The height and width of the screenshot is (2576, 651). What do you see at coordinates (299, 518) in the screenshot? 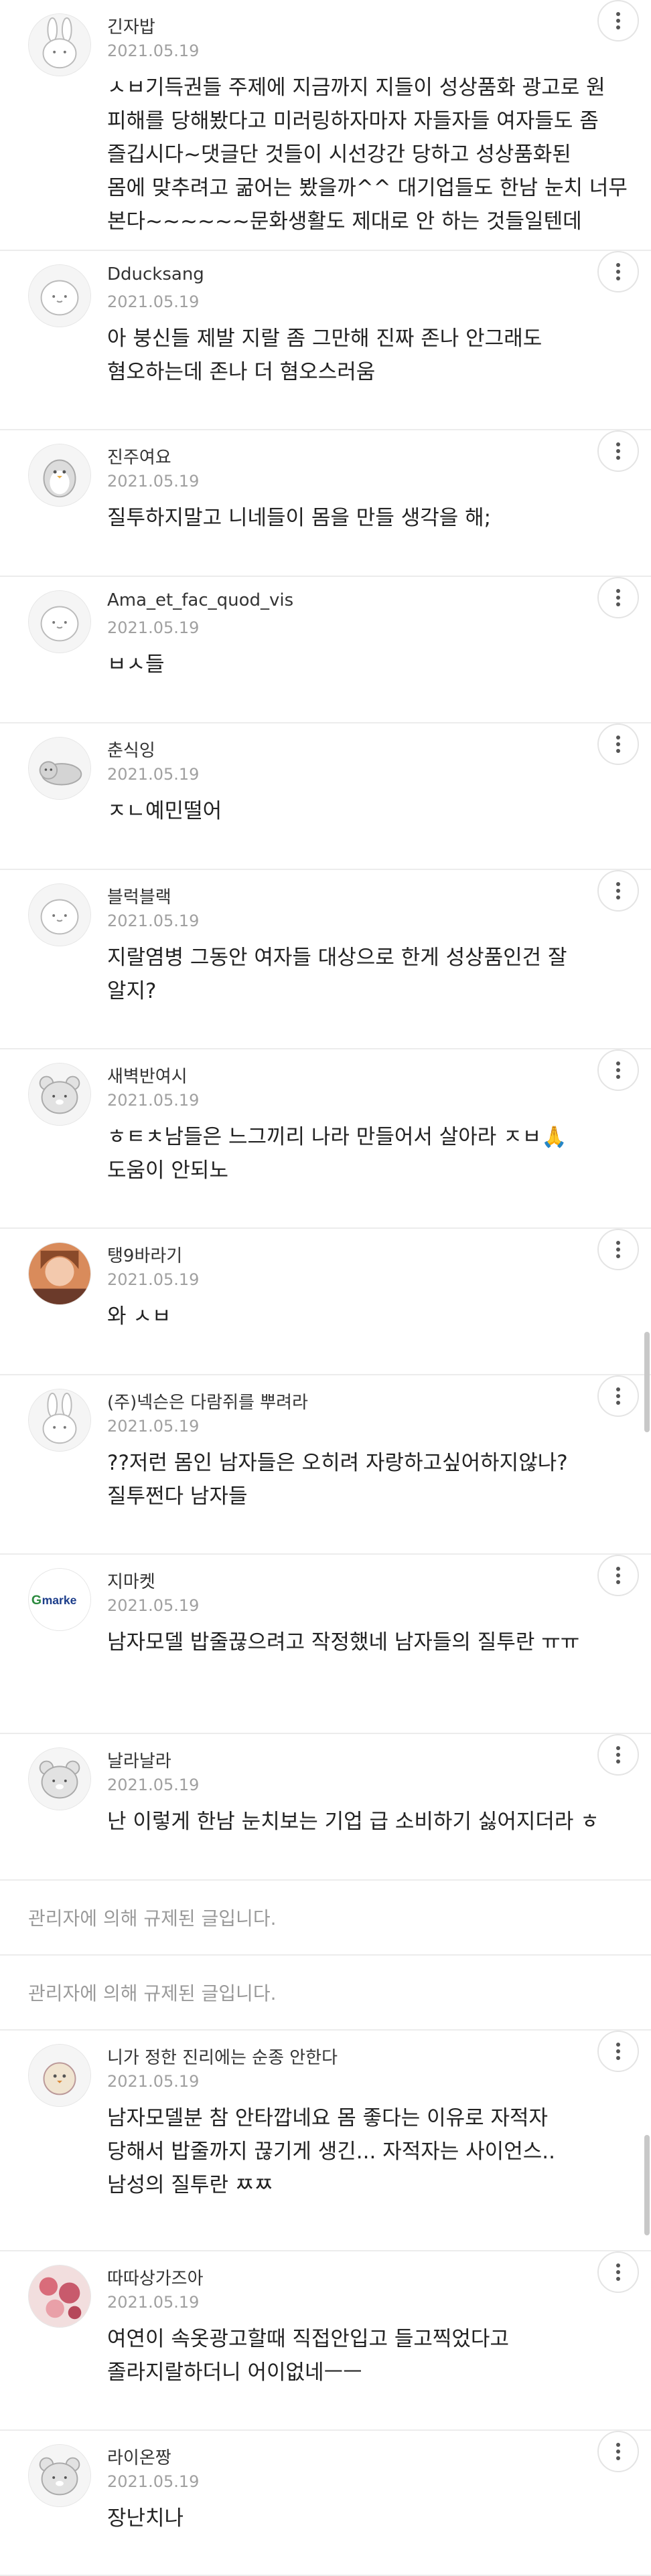
I see `comment-text-line: 질투하지말고 니네들이 몸을 만들 생각을 해;` at bounding box center [299, 518].